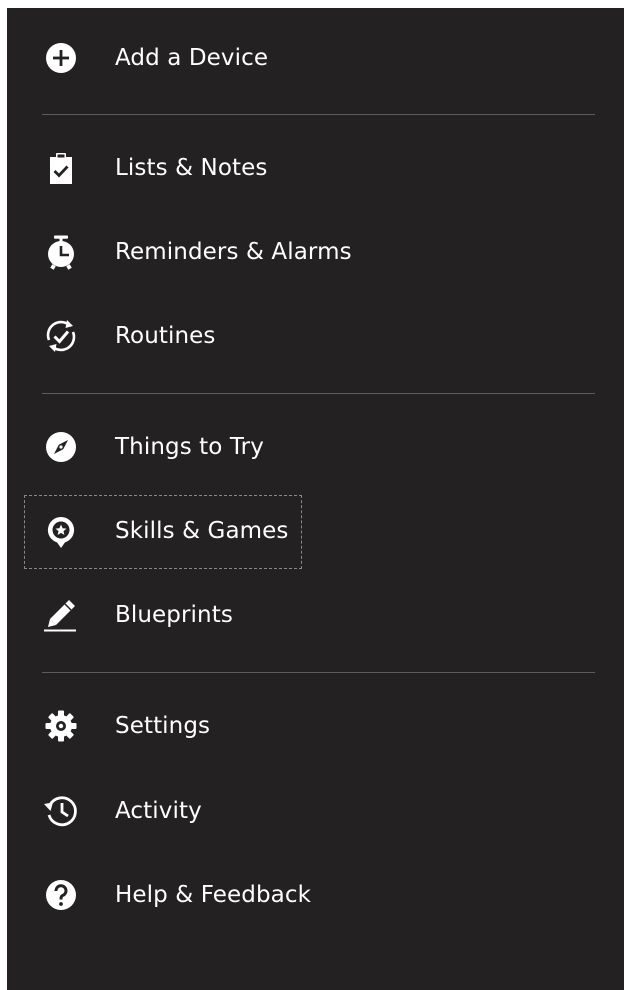  I want to click on menu-item-label: Lists & Notes, so click(191, 168).